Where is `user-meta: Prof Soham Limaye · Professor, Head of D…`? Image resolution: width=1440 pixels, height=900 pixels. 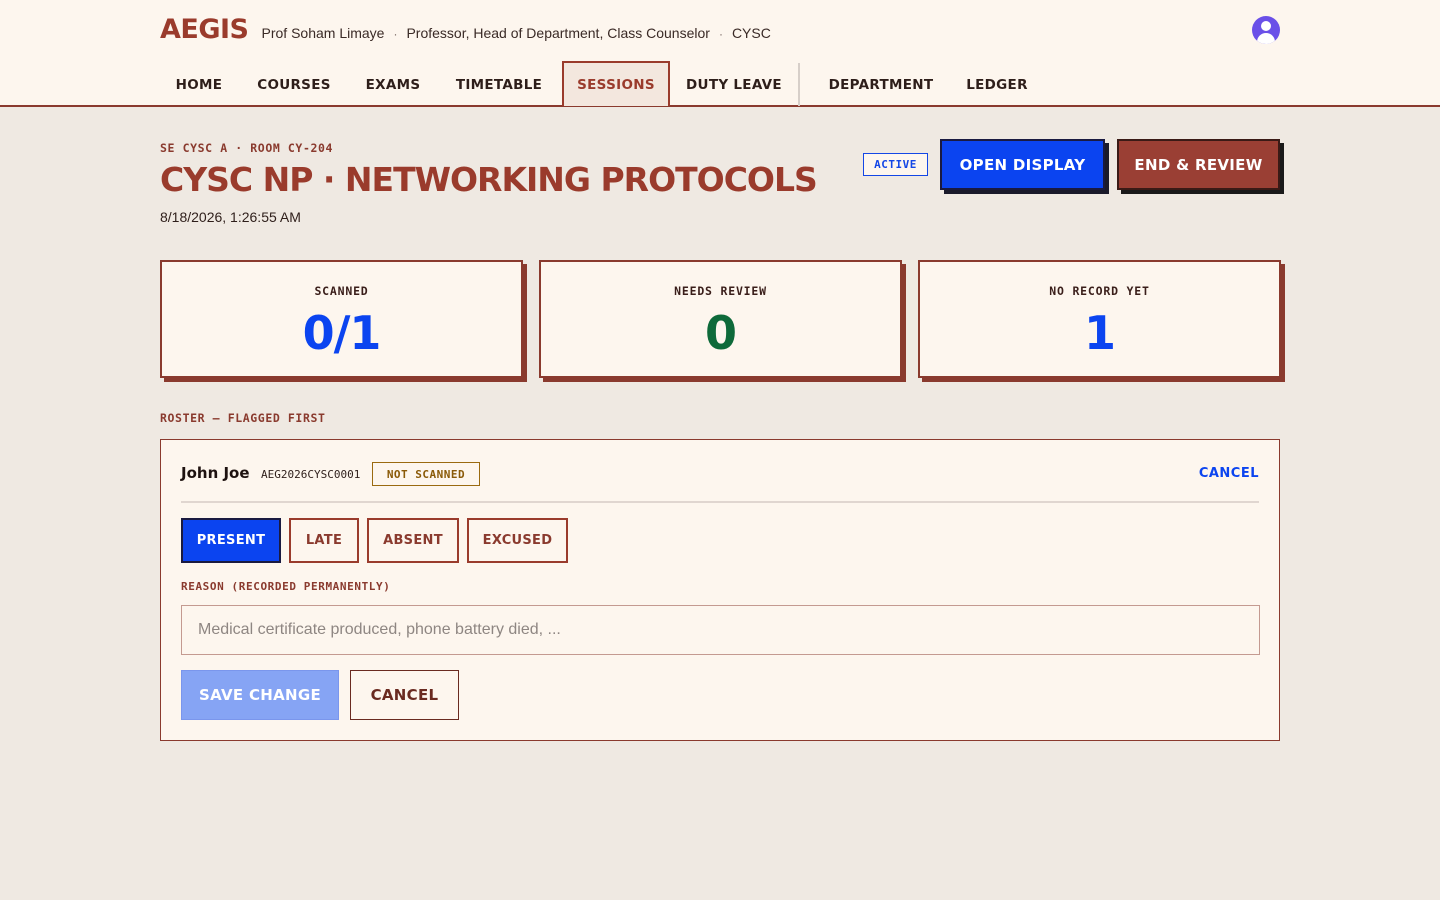 user-meta: Prof Soham Limaye · Professor, Head of D… is located at coordinates (516, 33).